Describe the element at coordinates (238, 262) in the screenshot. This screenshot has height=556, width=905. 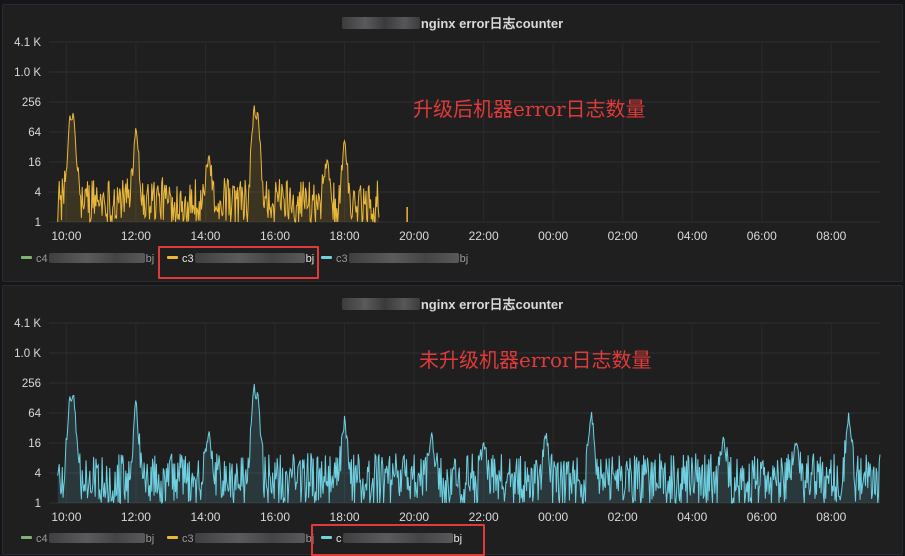
I see `highlight-box-upgraded` at that location.